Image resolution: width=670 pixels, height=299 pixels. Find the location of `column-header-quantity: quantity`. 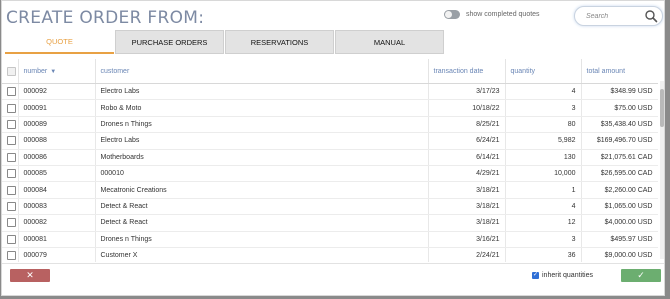

column-header-quantity: quantity is located at coordinates (543, 71).